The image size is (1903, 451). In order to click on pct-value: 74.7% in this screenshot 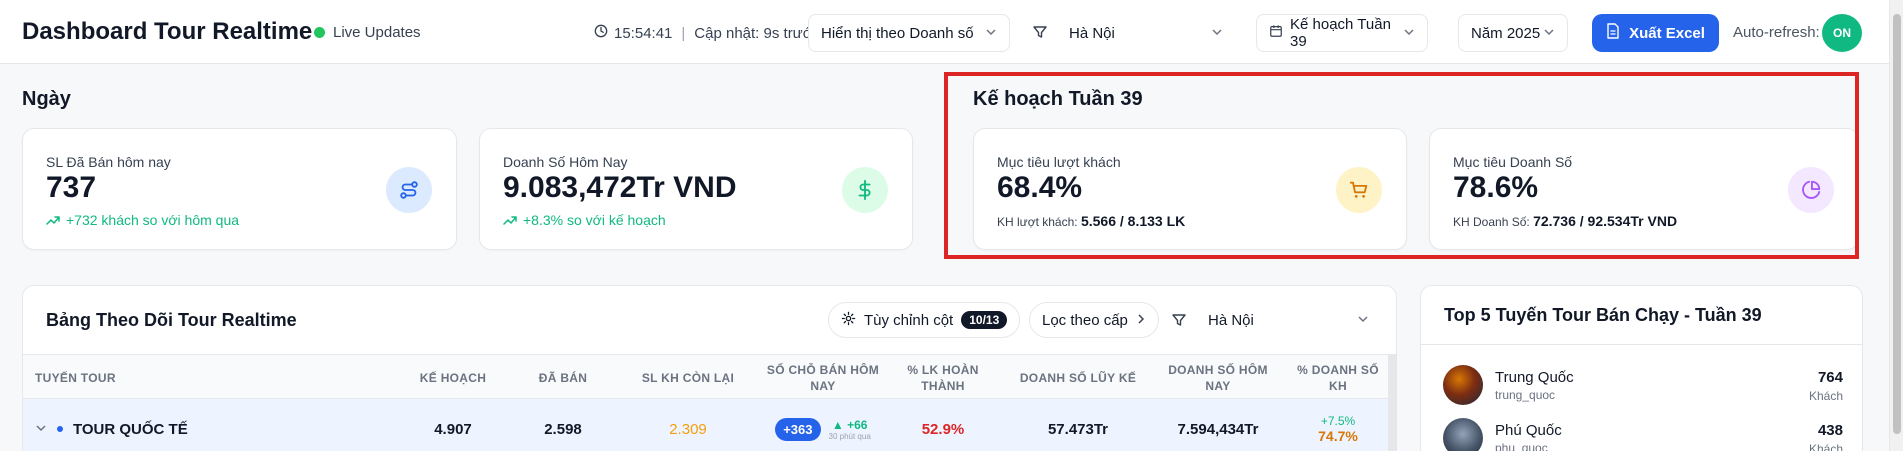, I will do `click(1338, 436)`.